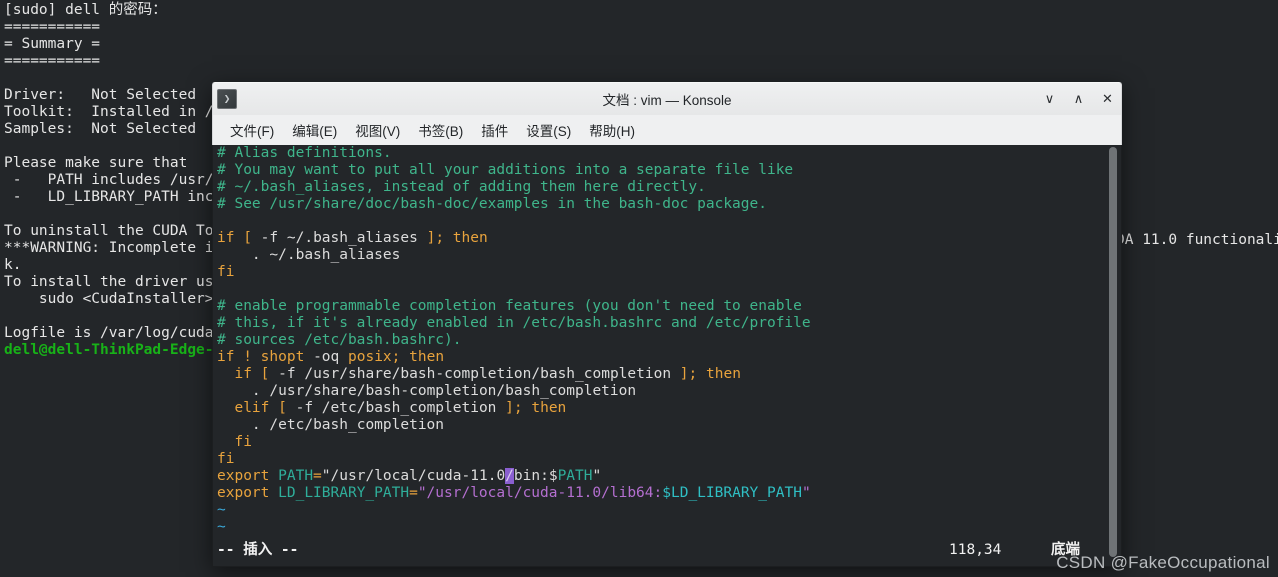 This screenshot has height=577, width=1278. Describe the element at coordinates (352, 238) in the screenshot. I see `vim-line: if [ -f ~/.bash_aliases ]; then` at that location.